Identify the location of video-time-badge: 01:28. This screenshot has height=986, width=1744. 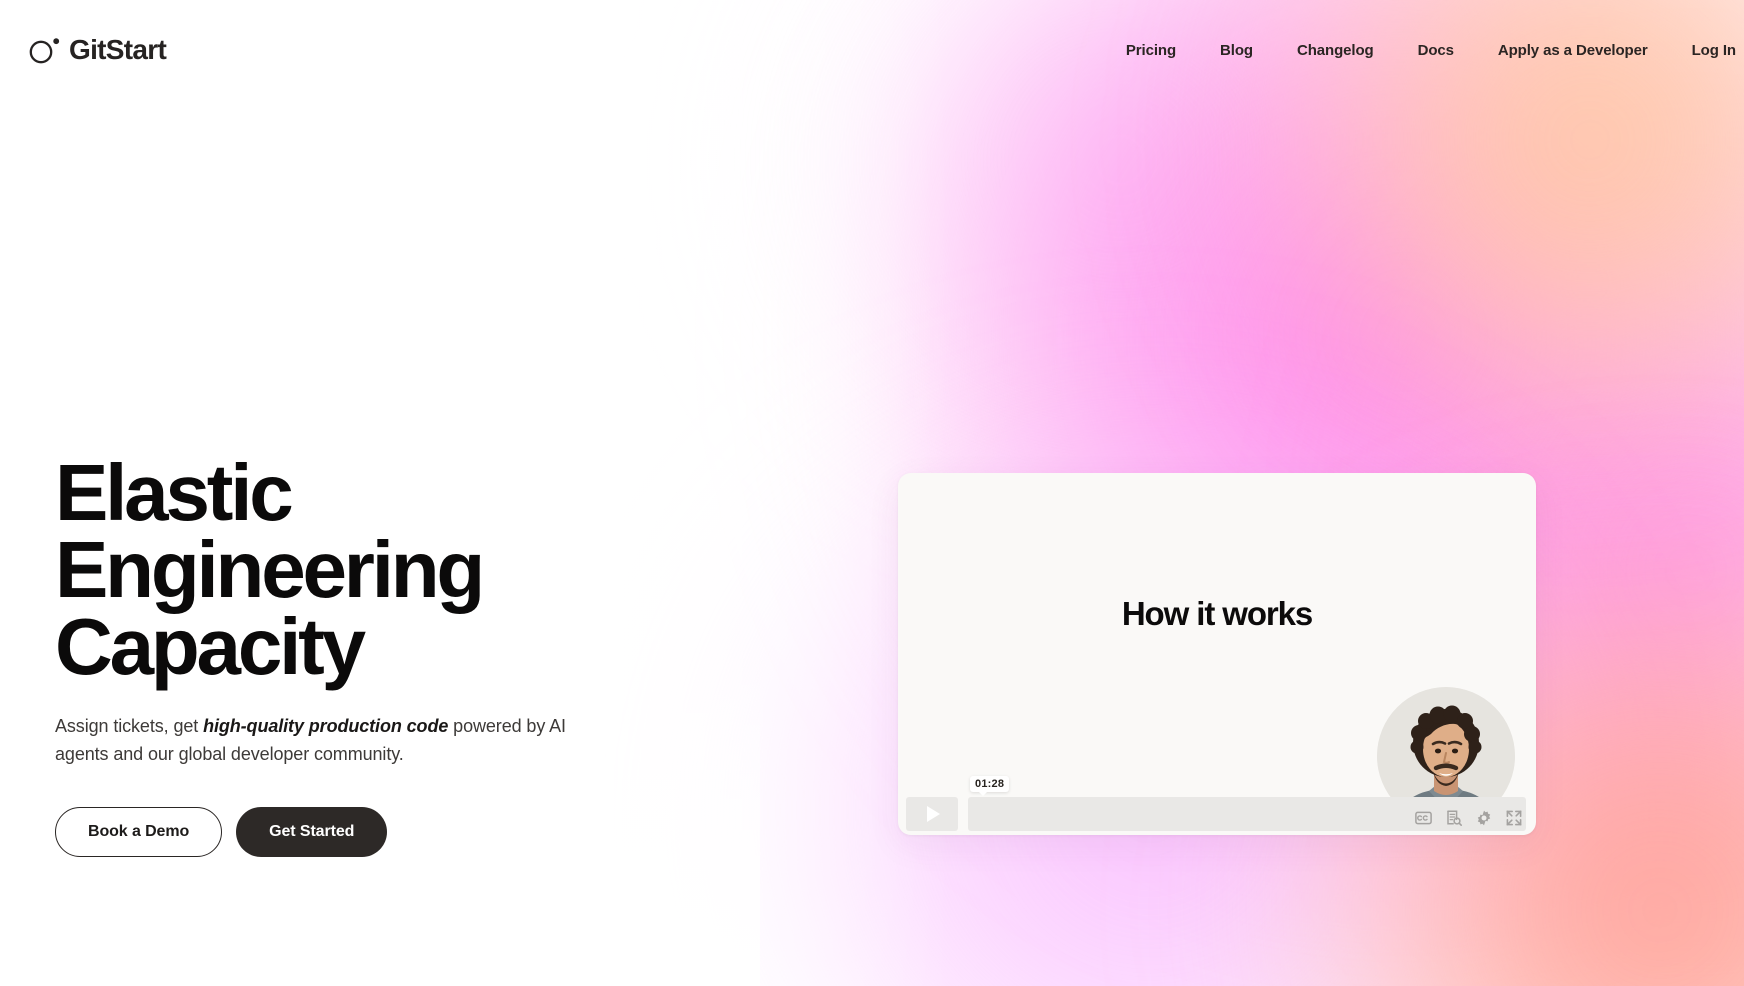
(990, 786).